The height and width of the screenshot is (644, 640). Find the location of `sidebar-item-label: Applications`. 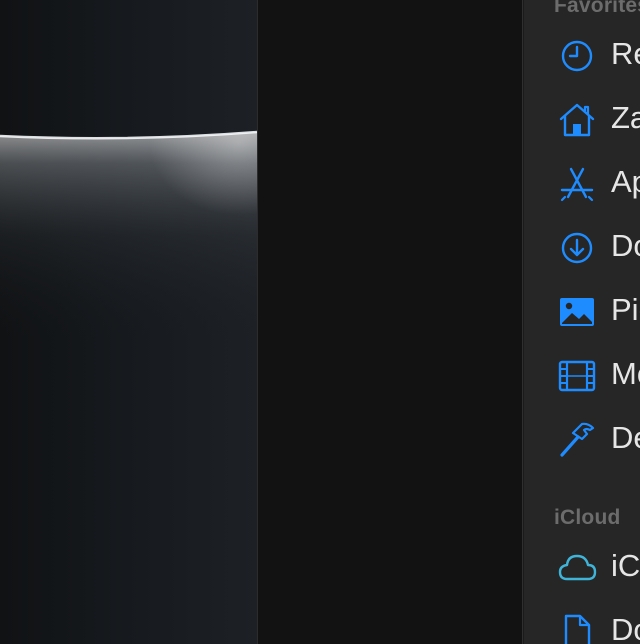

sidebar-item-label: Applications is located at coordinates (625, 181).